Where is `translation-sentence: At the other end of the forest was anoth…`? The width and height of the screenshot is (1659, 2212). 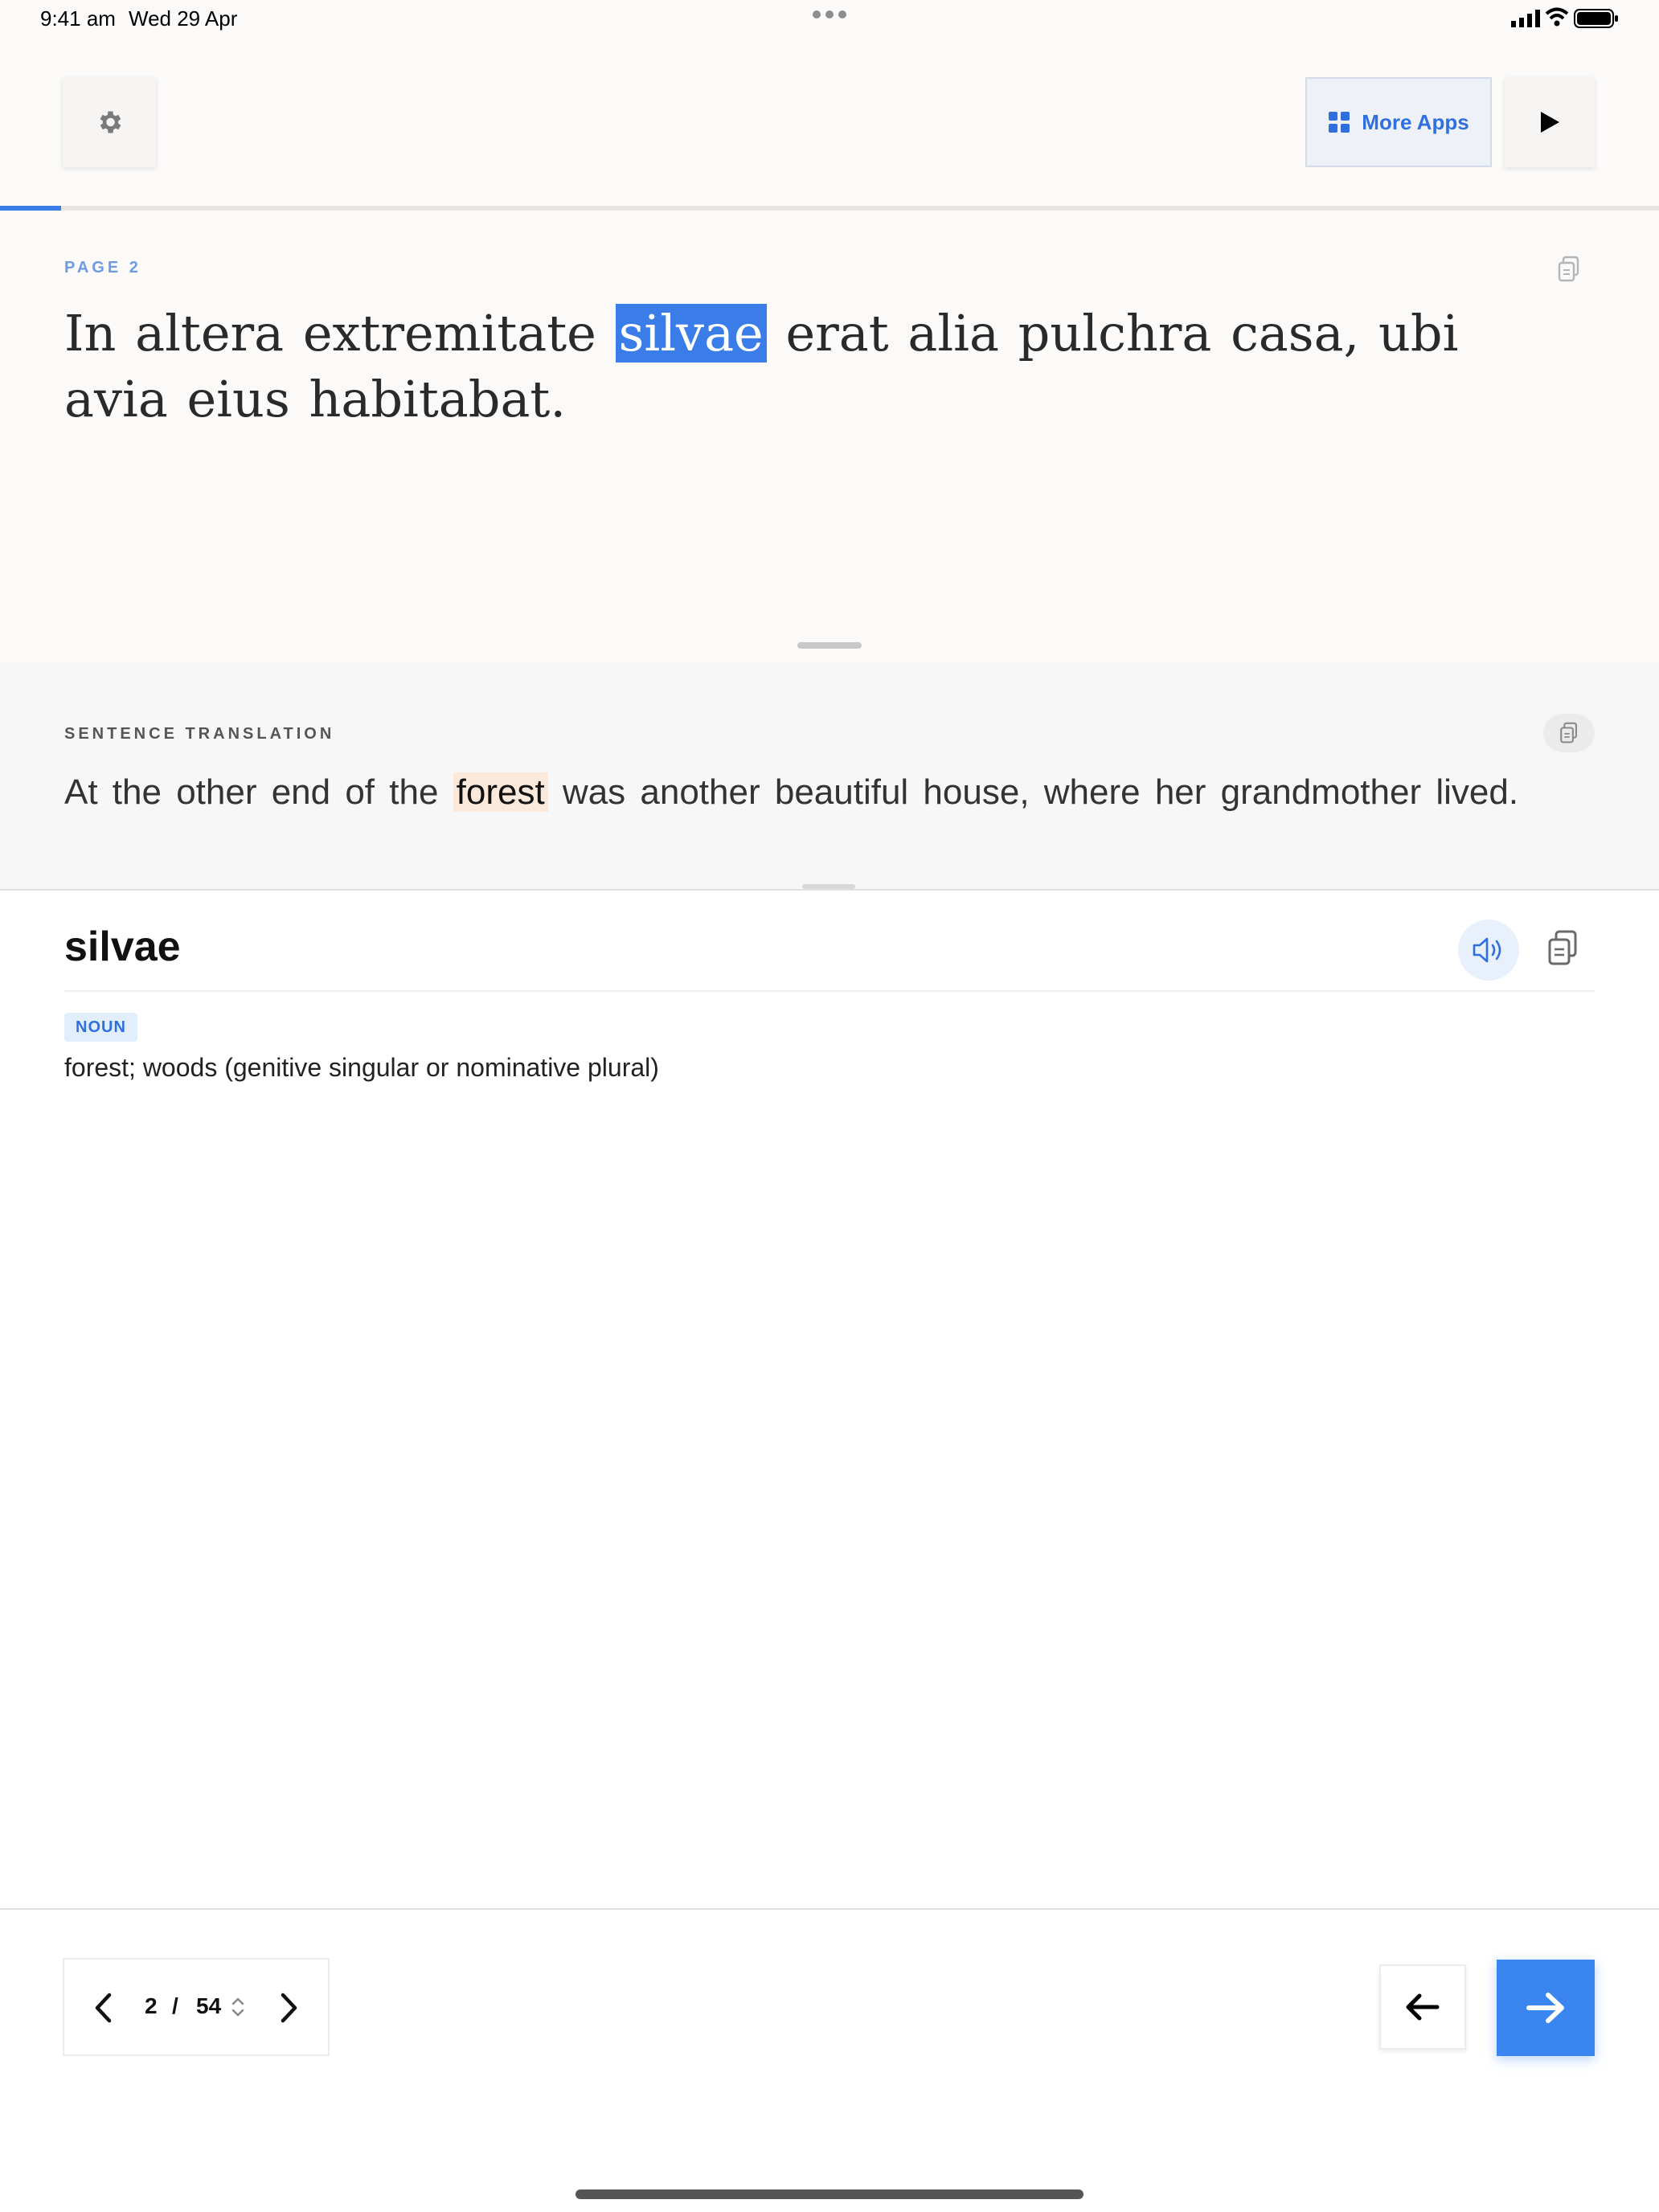
translation-sentence: At the other end of the forest was anoth… is located at coordinates (827, 792).